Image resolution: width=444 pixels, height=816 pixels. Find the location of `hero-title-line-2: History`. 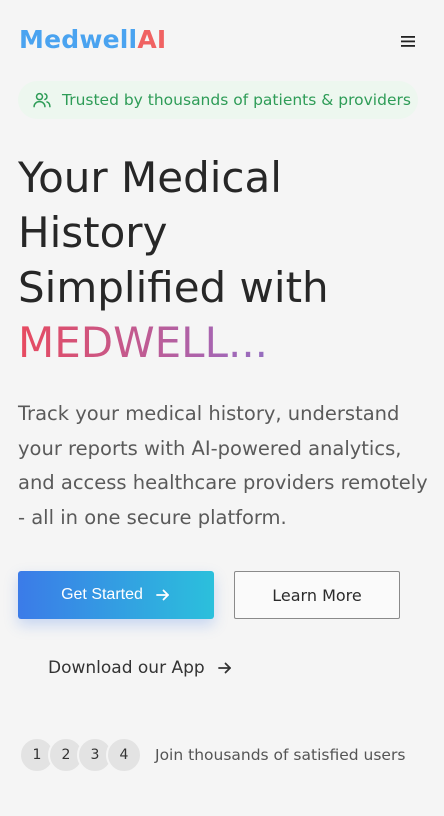

hero-title-line-2: History is located at coordinates (93, 232).